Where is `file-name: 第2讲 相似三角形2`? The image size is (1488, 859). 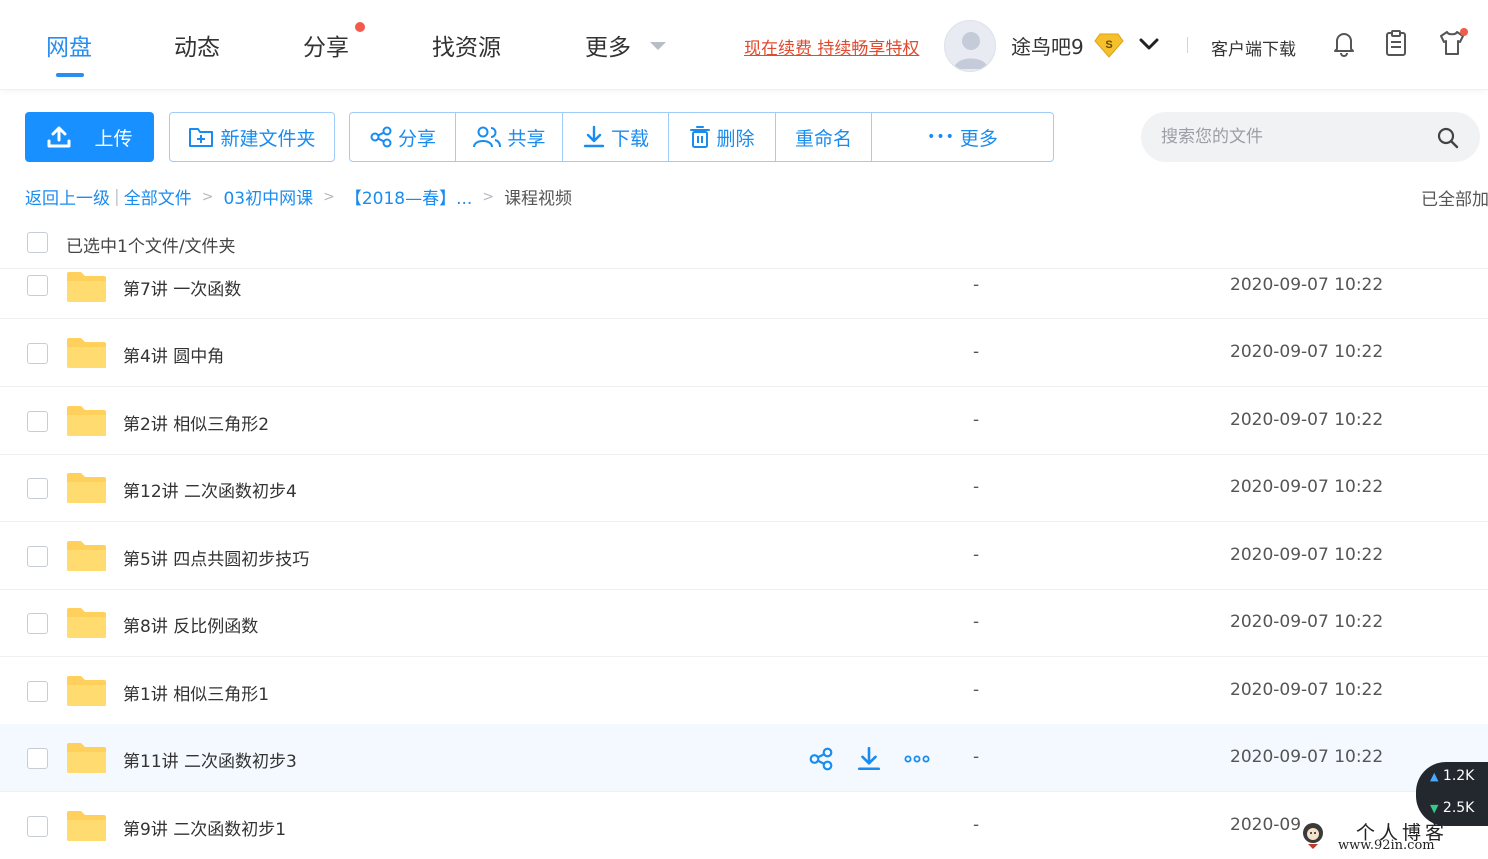
file-name: 第2讲 相似三角形2 is located at coordinates (196, 422).